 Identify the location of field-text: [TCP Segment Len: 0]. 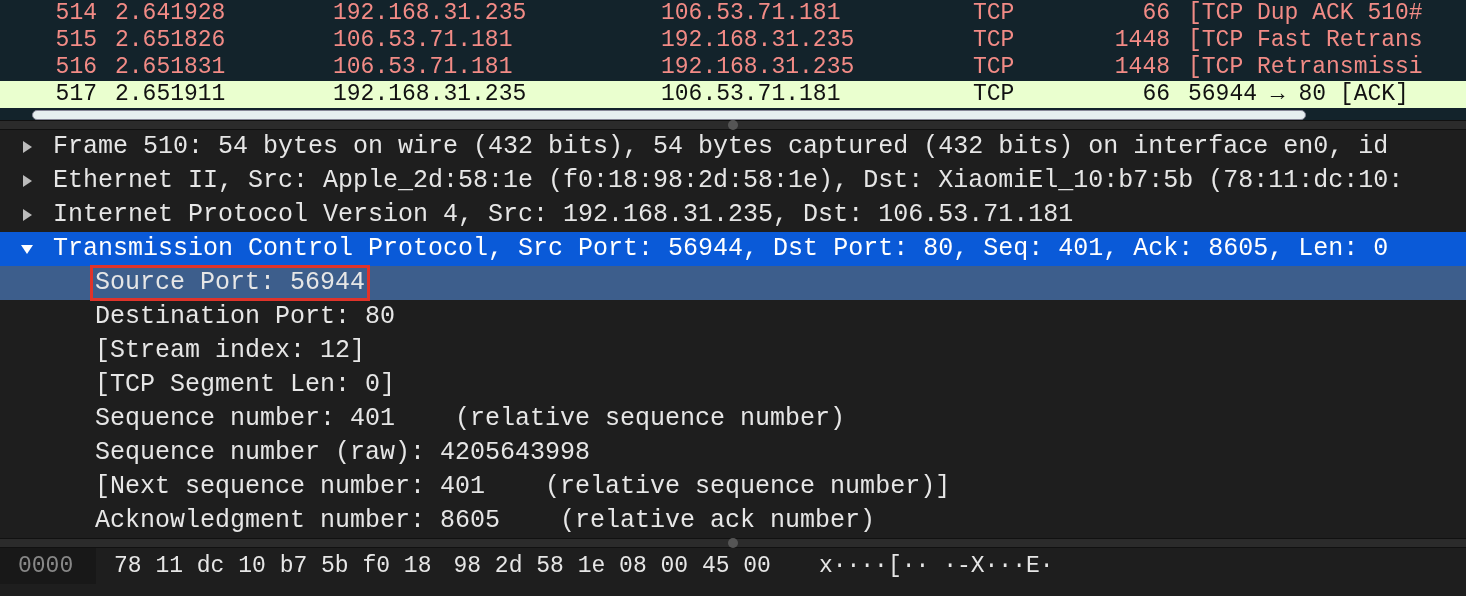
(245, 385).